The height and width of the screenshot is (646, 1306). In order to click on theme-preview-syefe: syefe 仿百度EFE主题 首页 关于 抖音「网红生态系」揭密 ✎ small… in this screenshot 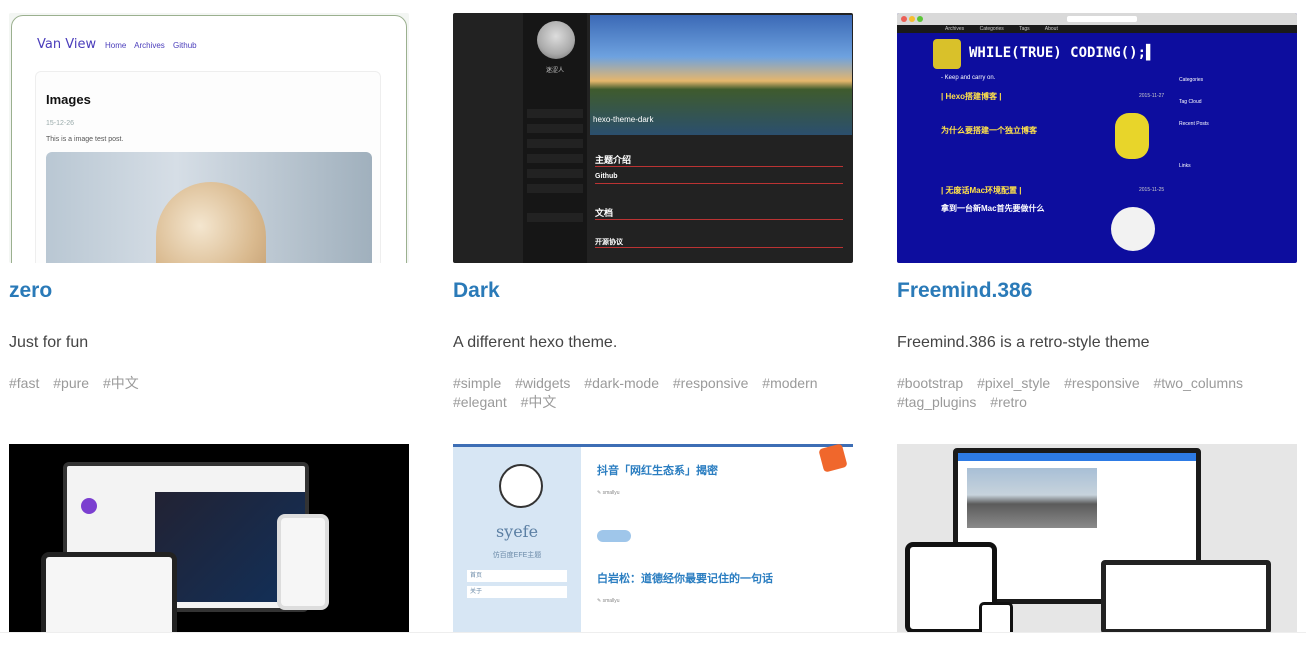, I will do `click(653, 539)`.